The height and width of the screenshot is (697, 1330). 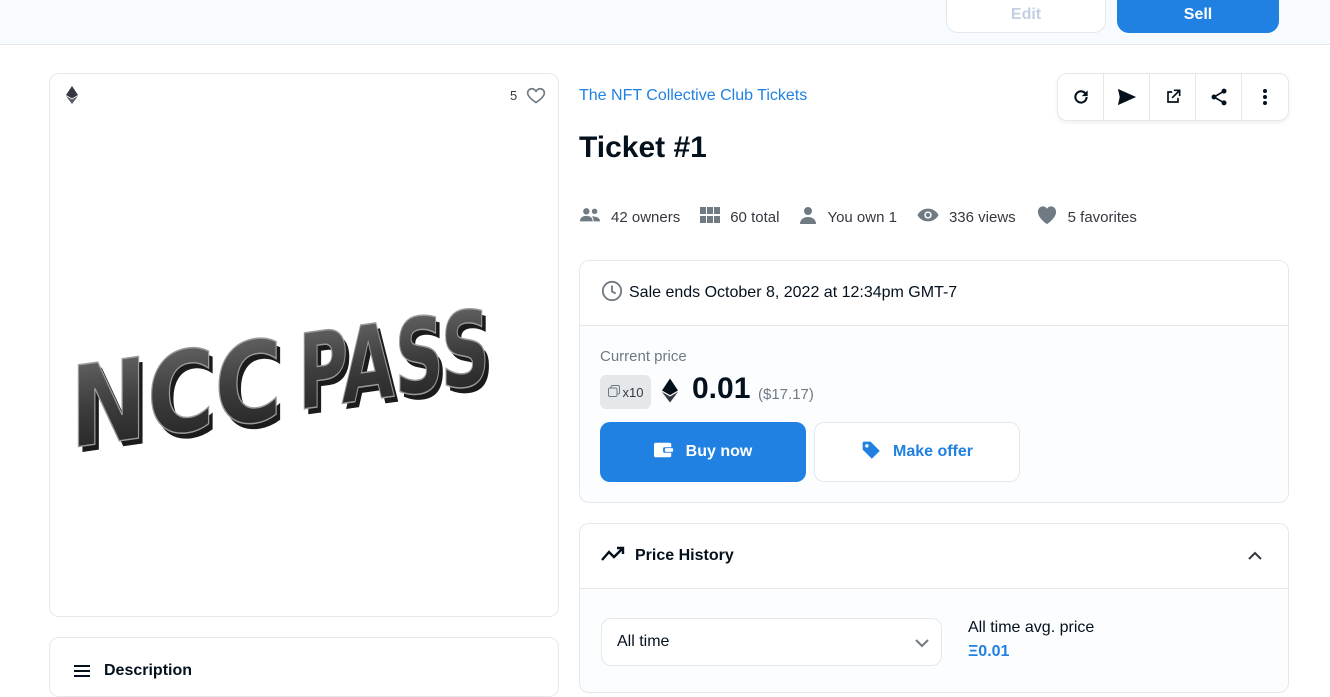 I want to click on more-vertical-icon, so click(x=1265, y=97).